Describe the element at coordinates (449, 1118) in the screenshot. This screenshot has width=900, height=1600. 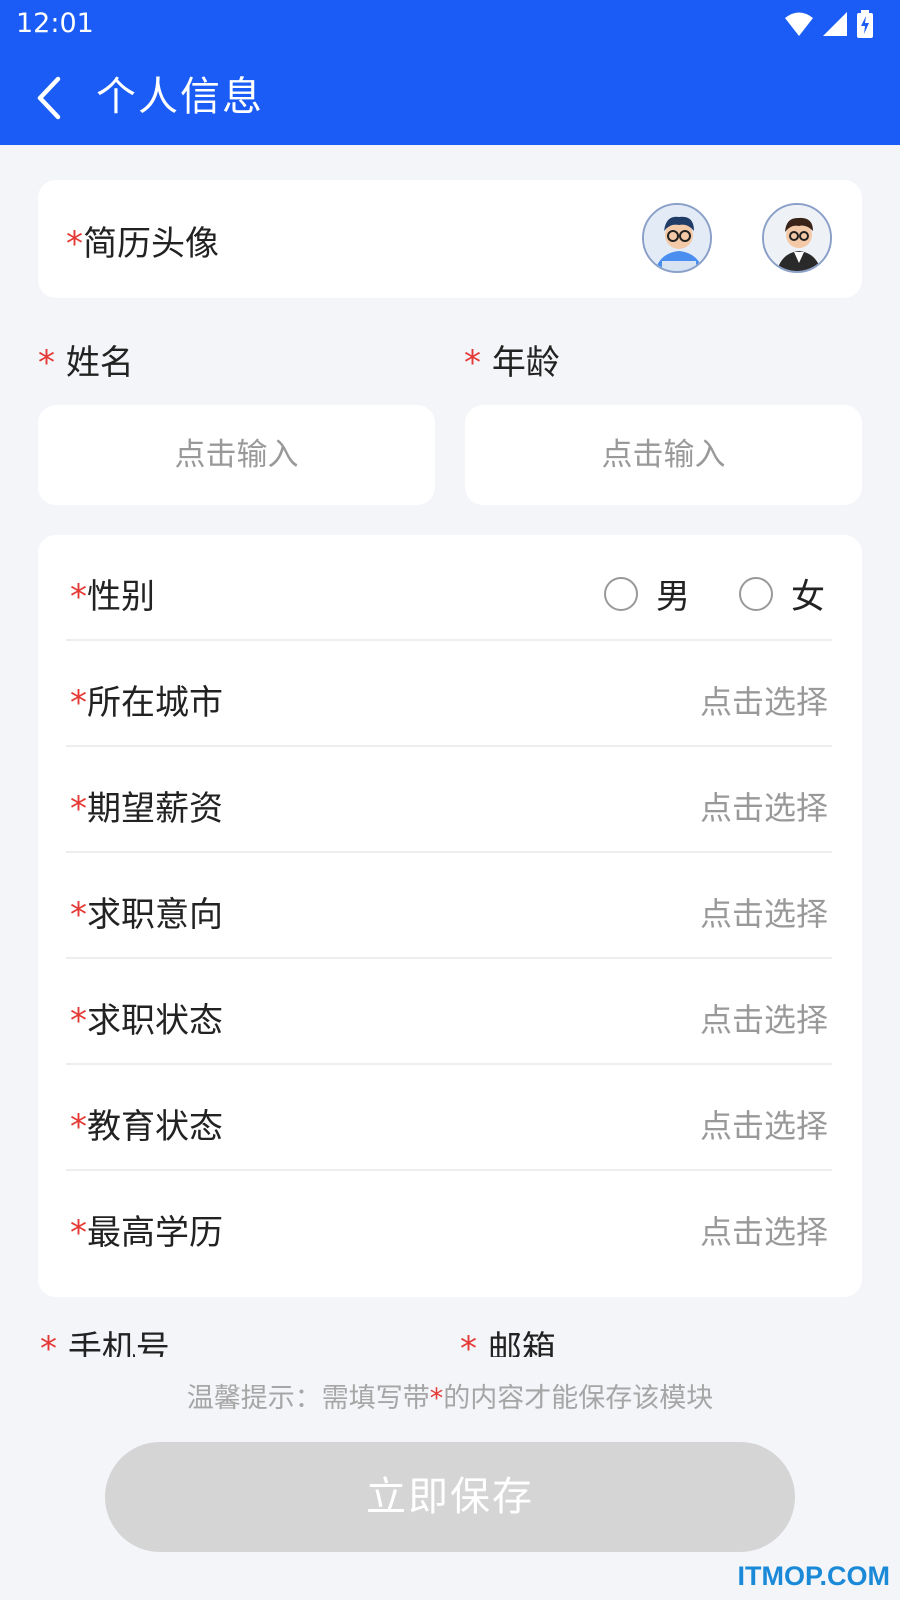
I see `edu-status-row: *教育状态 点击选择` at that location.